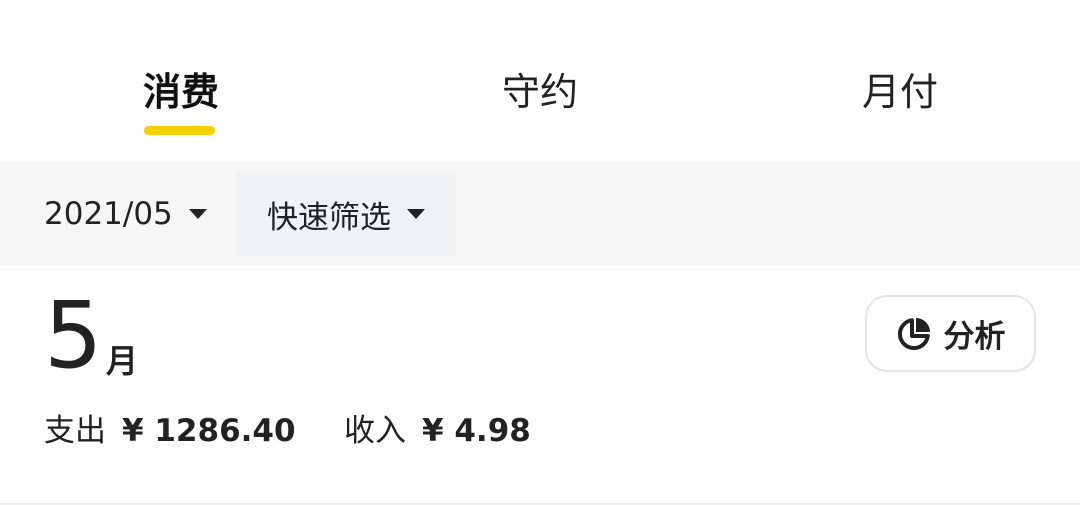 The image size is (1080, 505). I want to click on pie-chart-icon, so click(913, 333).